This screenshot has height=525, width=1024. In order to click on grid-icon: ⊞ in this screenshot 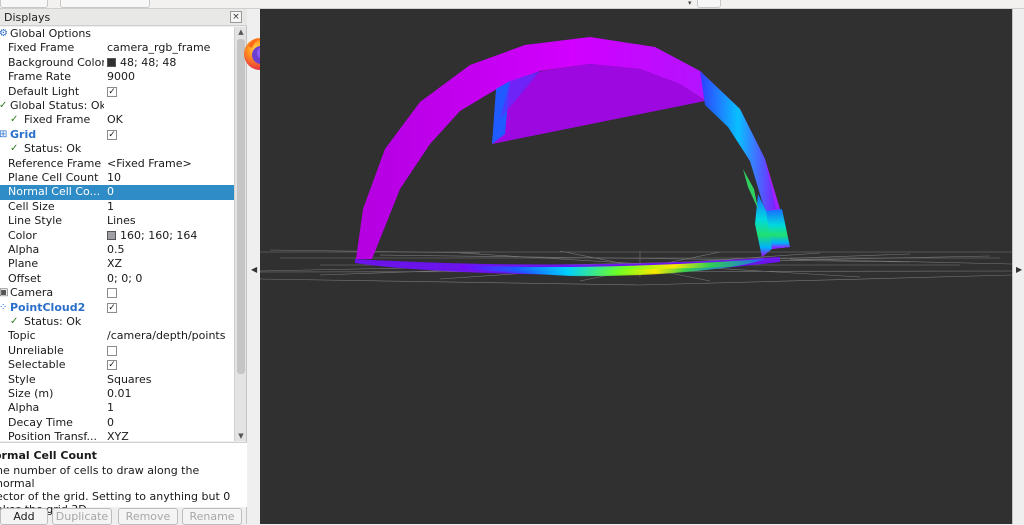, I will do `click(4, 134)`.